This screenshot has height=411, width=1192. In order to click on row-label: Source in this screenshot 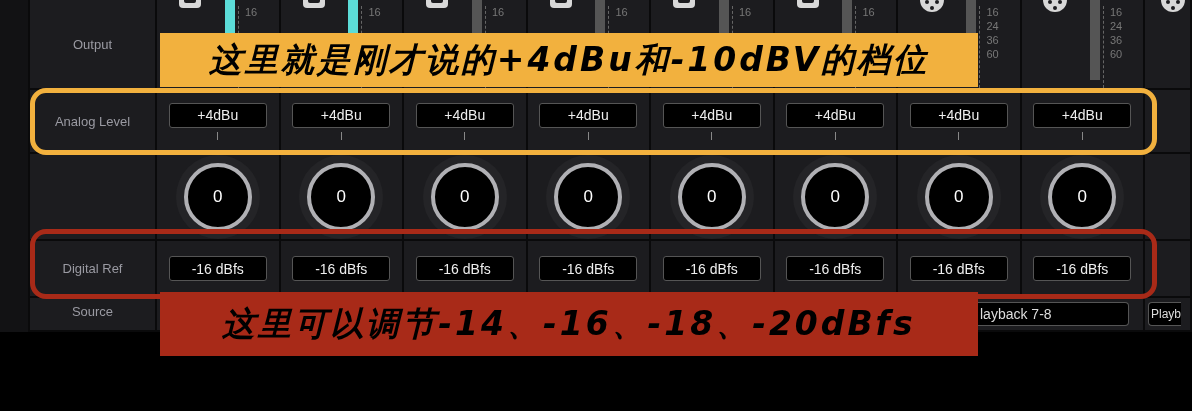, I will do `click(92, 311)`.